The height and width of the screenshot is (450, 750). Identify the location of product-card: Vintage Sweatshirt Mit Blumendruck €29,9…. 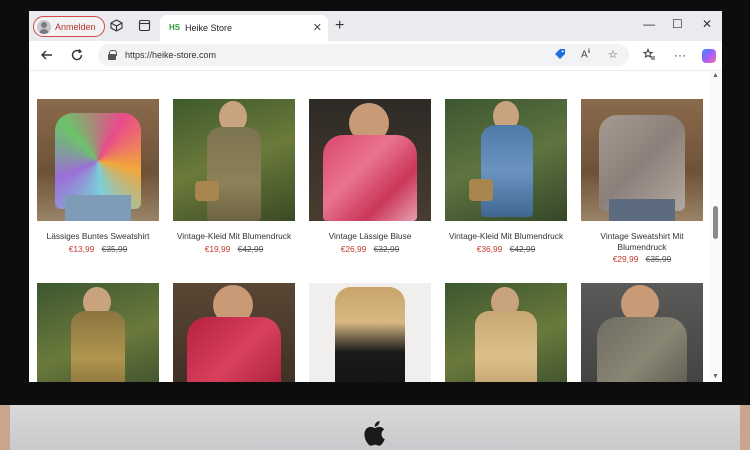
(642, 181).